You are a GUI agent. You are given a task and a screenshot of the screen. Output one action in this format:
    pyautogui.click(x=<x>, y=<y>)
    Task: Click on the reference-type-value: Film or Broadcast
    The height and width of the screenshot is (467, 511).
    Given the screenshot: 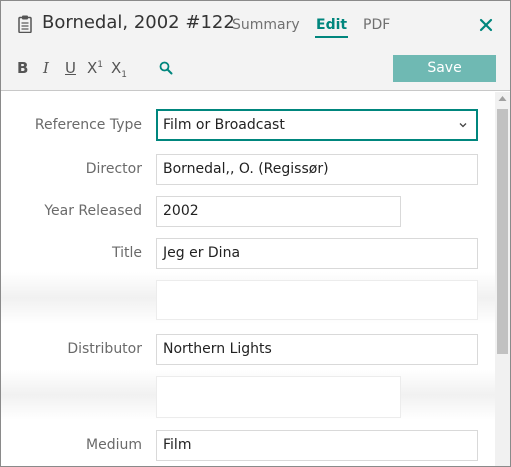 What is the action you would take?
    pyautogui.click(x=224, y=125)
    